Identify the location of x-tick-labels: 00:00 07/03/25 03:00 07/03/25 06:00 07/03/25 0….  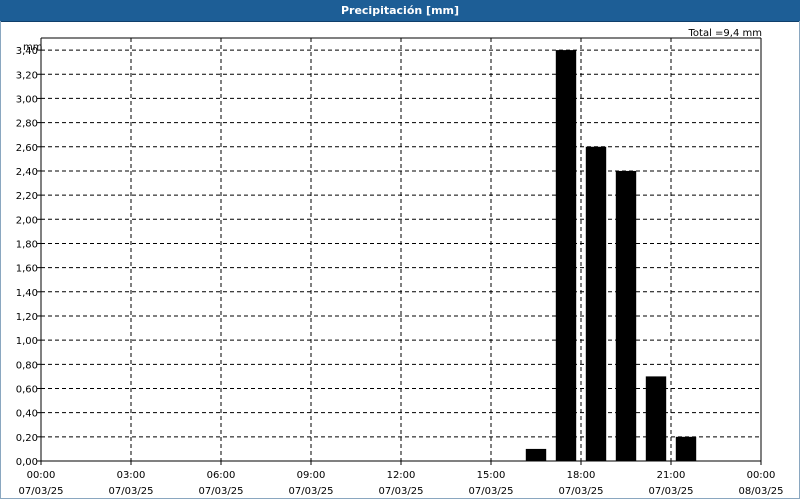
(401, 483).